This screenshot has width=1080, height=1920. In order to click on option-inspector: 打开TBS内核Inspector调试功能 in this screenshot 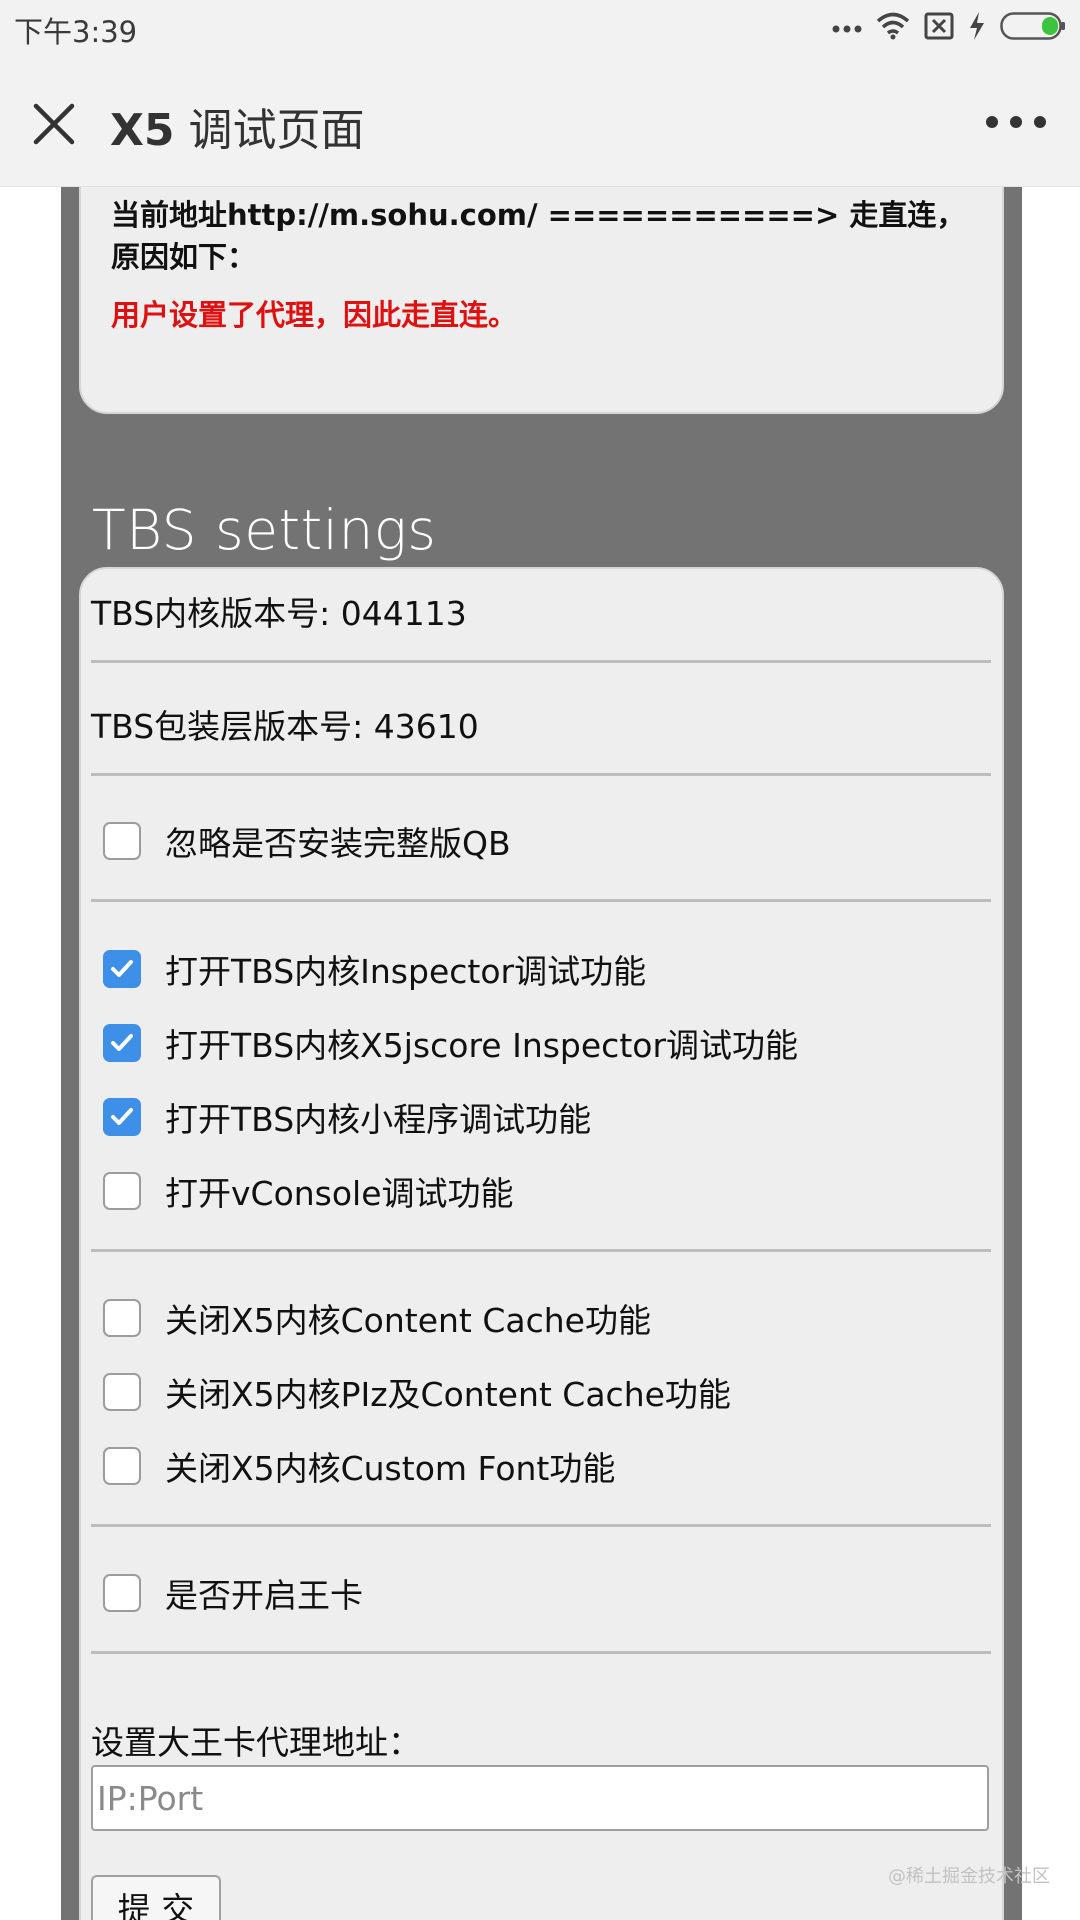, I will do `click(374, 969)`.